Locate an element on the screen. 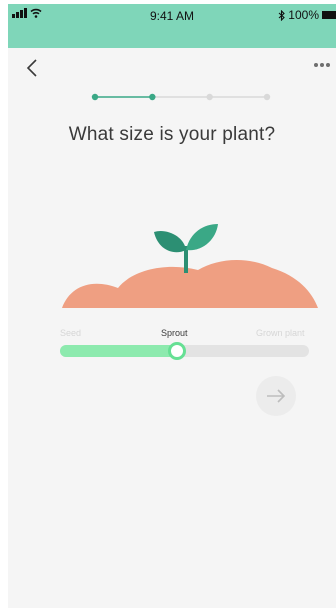  more-options-button is located at coordinates (325, 65).